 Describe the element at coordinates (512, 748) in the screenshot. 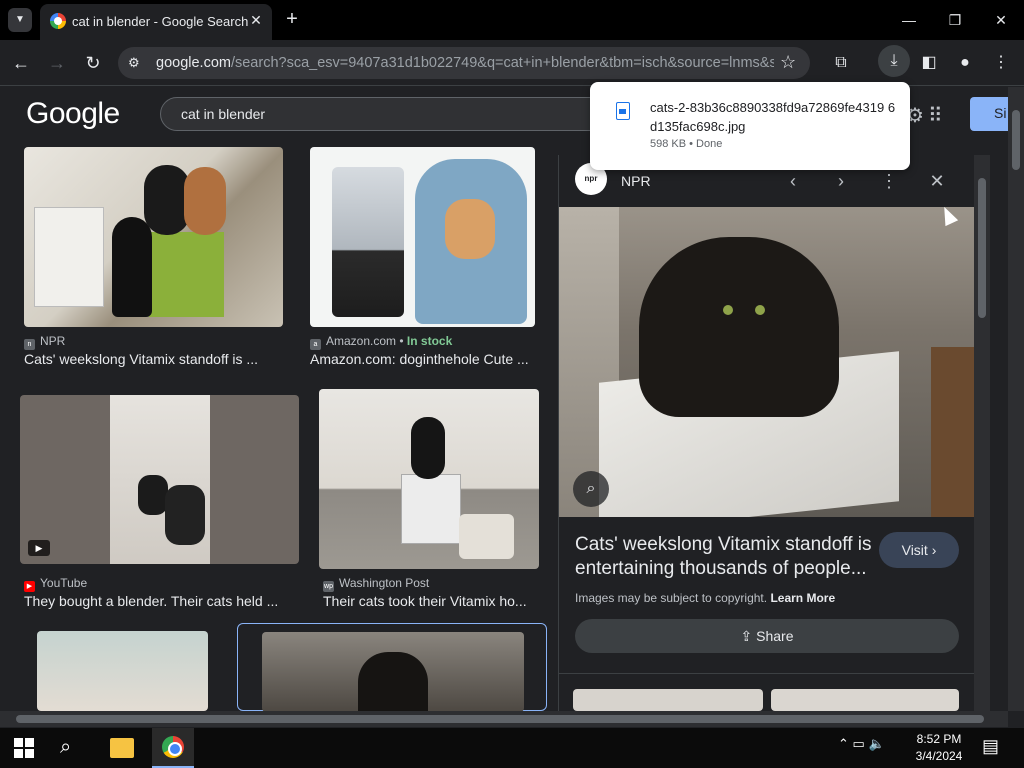

I see `windows-taskbar: ⌕ ⌃ ▭ 🔈 8:52 PM 3/4/2024 ▤` at that location.